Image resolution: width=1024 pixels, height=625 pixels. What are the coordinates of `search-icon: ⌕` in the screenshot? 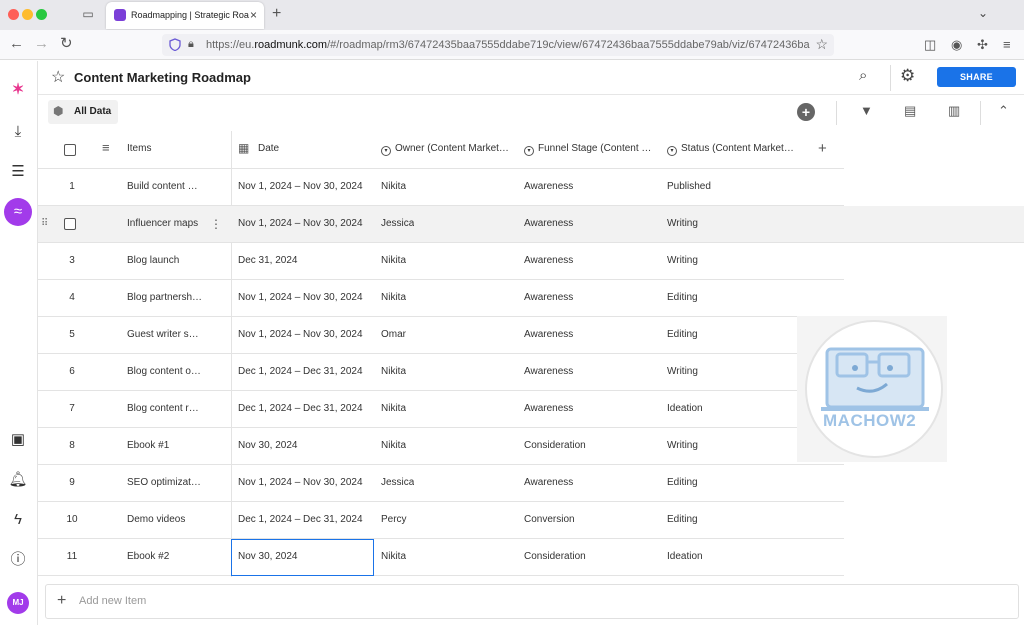 It's located at (863, 75).